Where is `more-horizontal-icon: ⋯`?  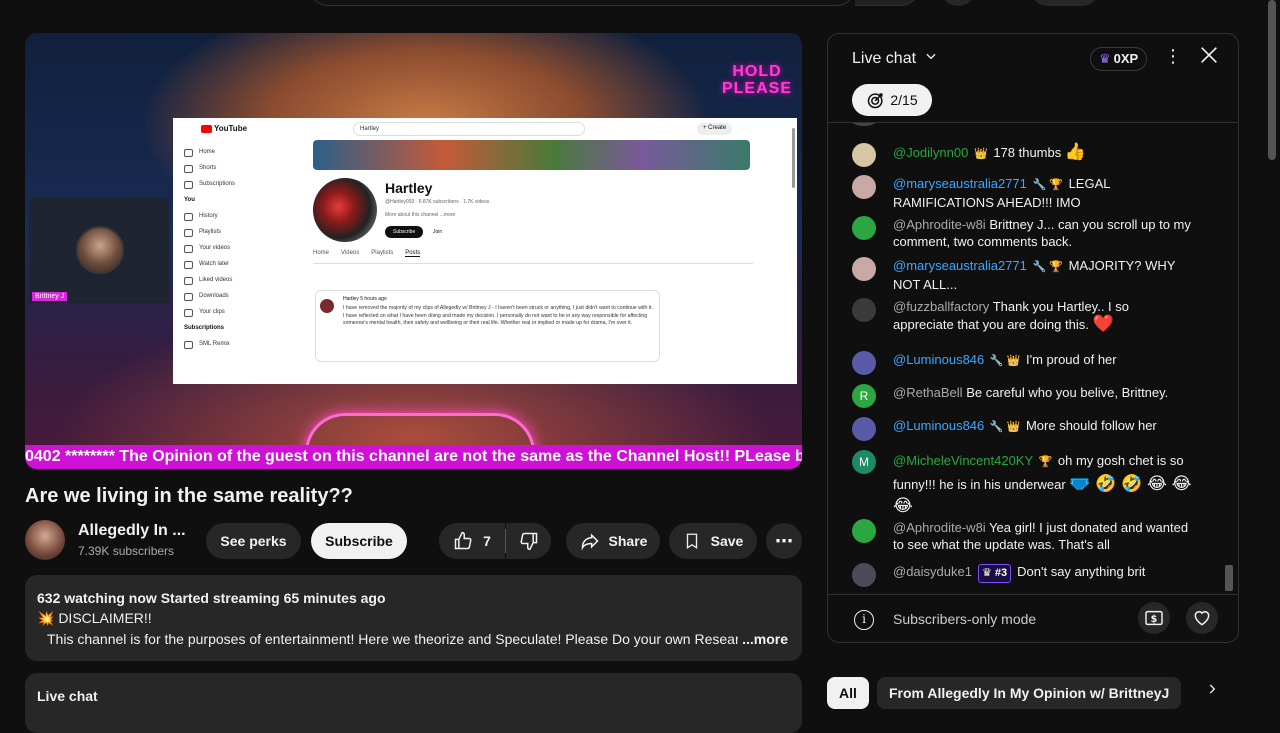
more-horizontal-icon: ⋯ is located at coordinates (784, 540).